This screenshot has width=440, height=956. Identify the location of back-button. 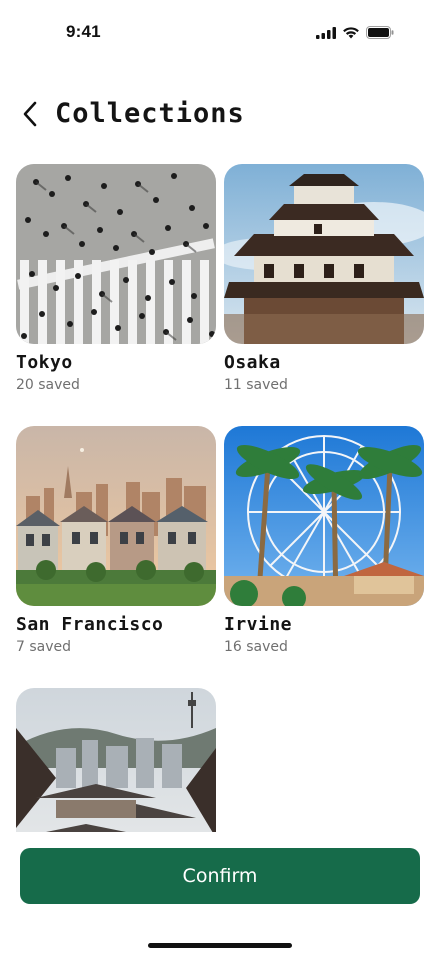
(30, 116).